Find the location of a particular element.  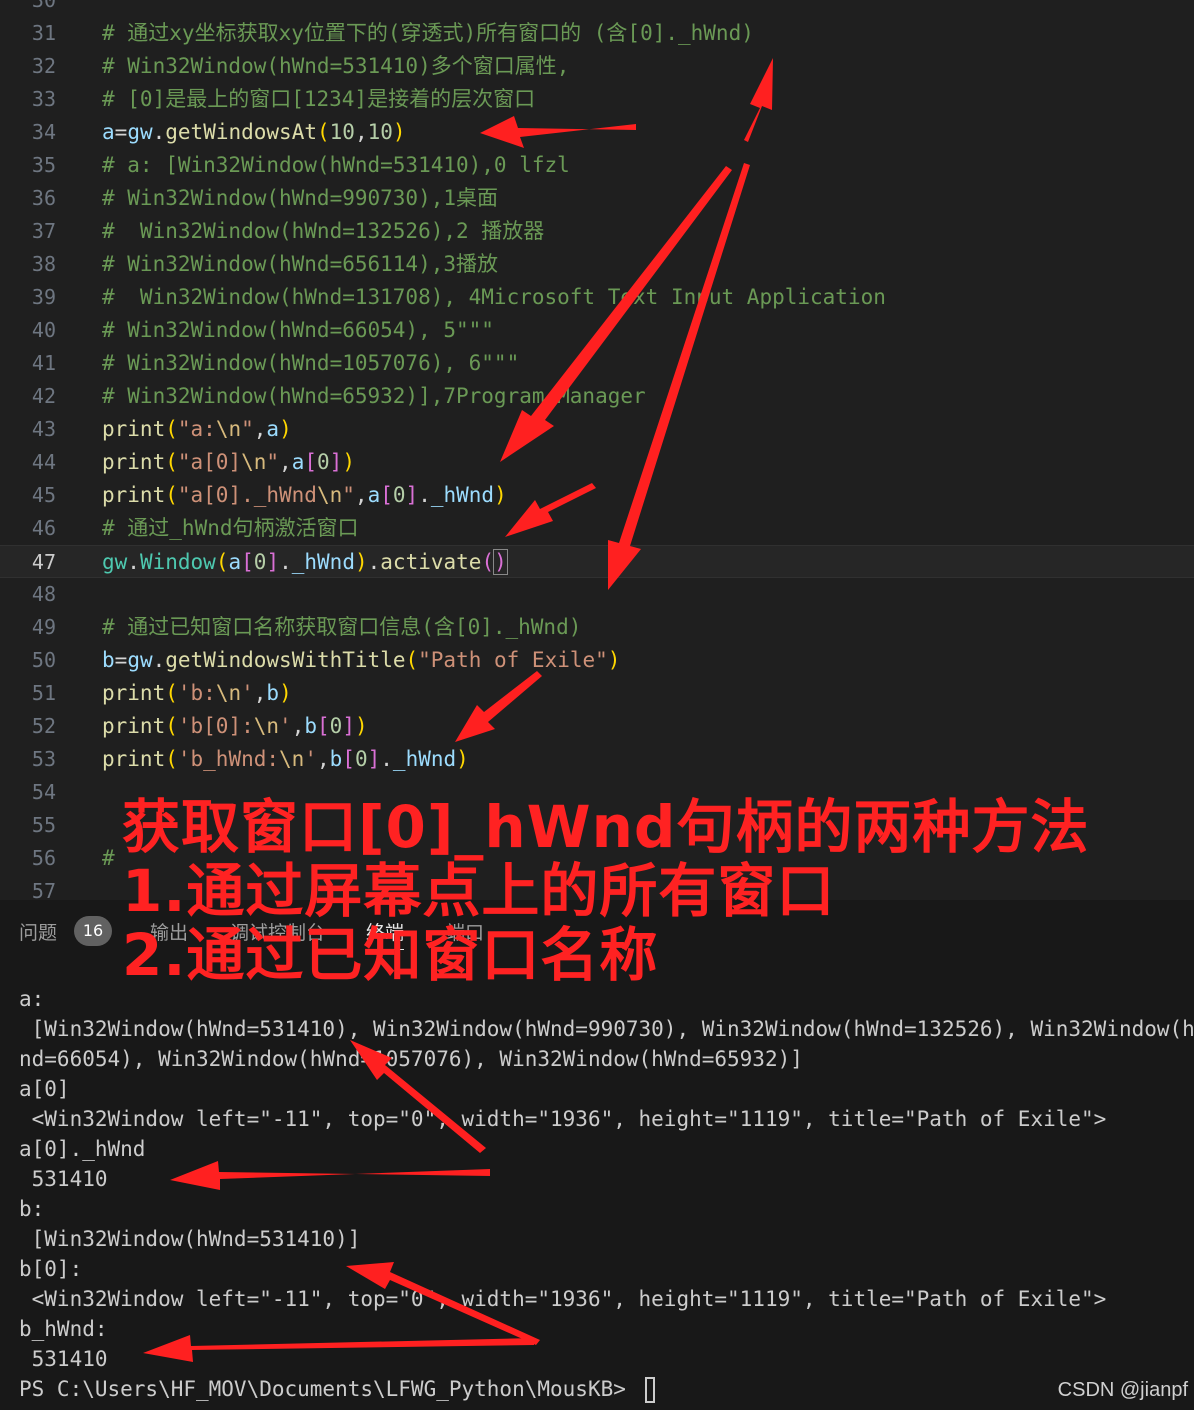

code-line: 32 # Win32Window(hWnd=531410)多个窗口属性, is located at coordinates (597, 66).